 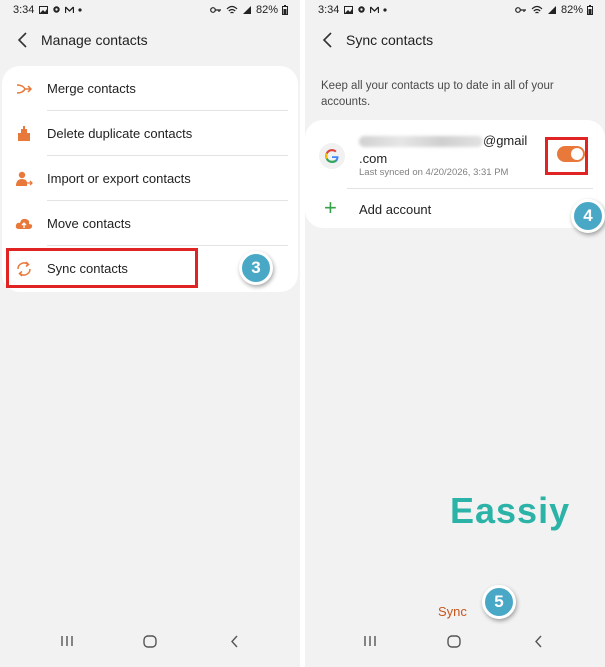 What do you see at coordinates (470, 188) in the screenshot?
I see `divider` at bounding box center [470, 188].